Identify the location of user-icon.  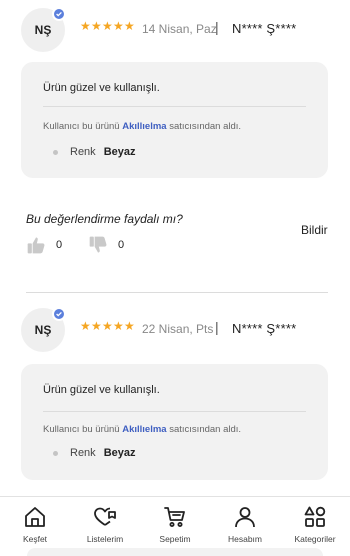
(245, 517).